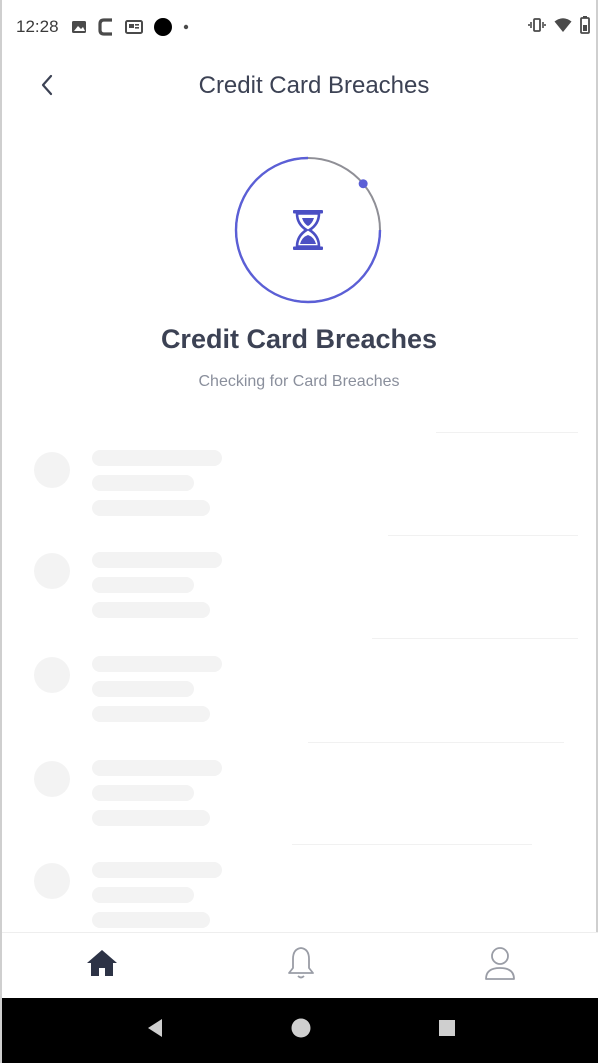  I want to click on back-triangle-icon, so click(155, 1030).